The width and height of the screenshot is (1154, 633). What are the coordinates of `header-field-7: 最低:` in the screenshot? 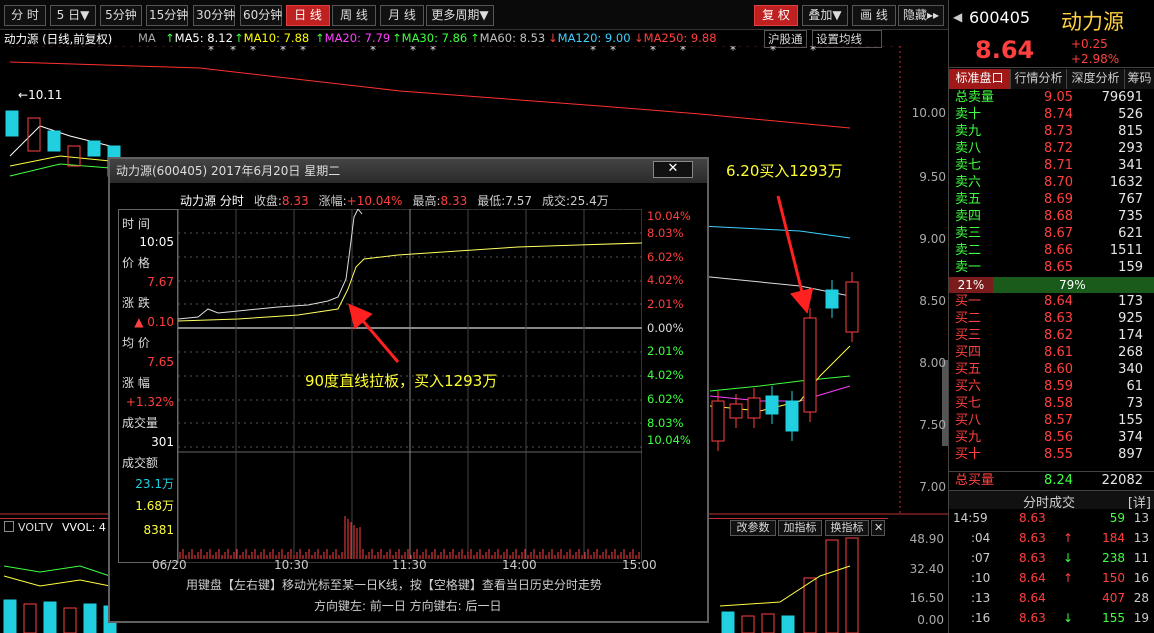 It's located at (491, 201).